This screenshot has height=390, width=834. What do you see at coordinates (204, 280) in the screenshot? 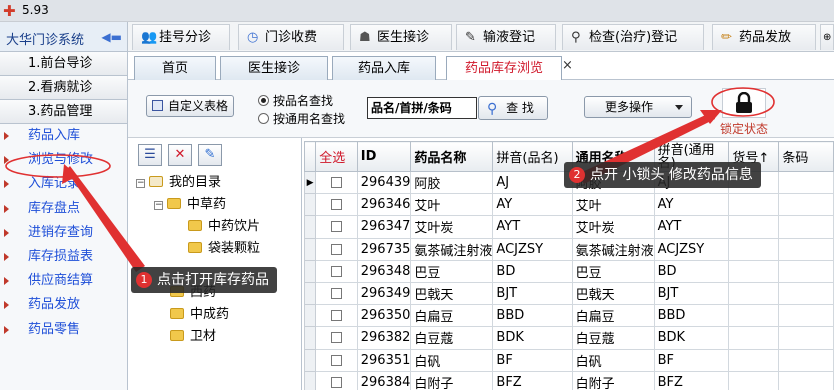
I see `callout-1: 1 点击打开库存药品` at bounding box center [204, 280].